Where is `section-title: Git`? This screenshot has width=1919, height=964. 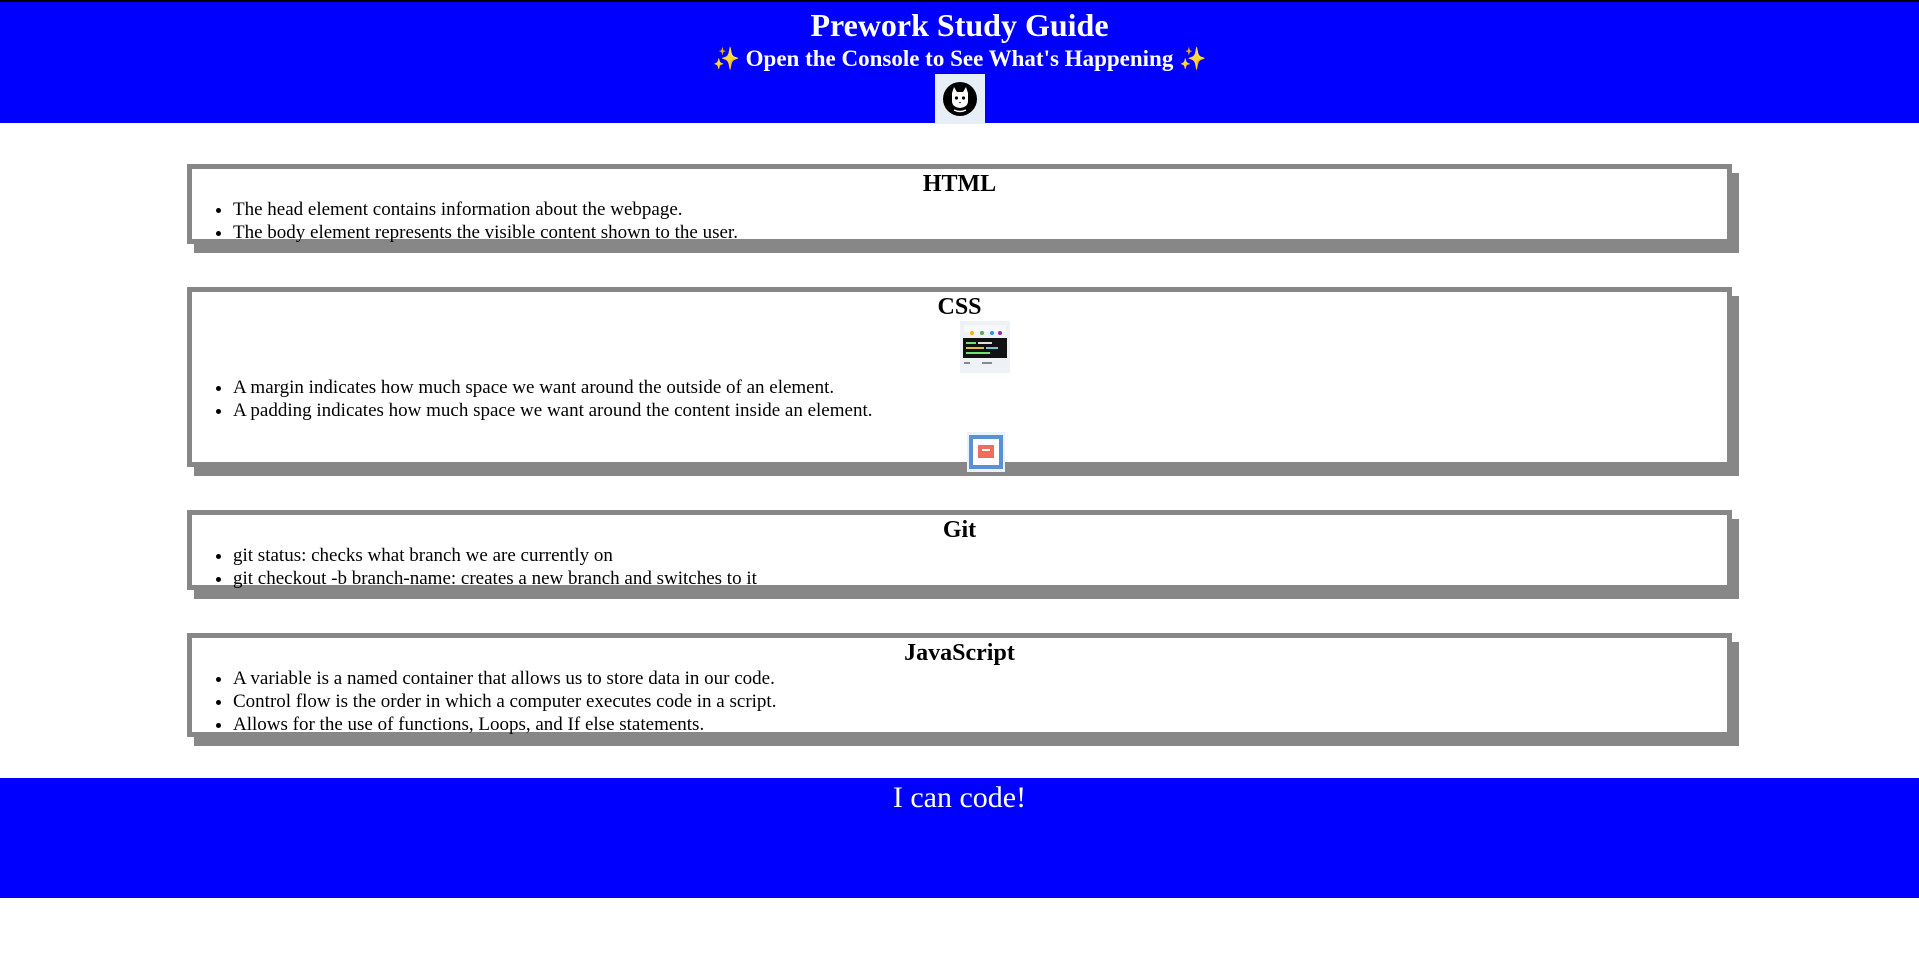 section-title: Git is located at coordinates (959, 530).